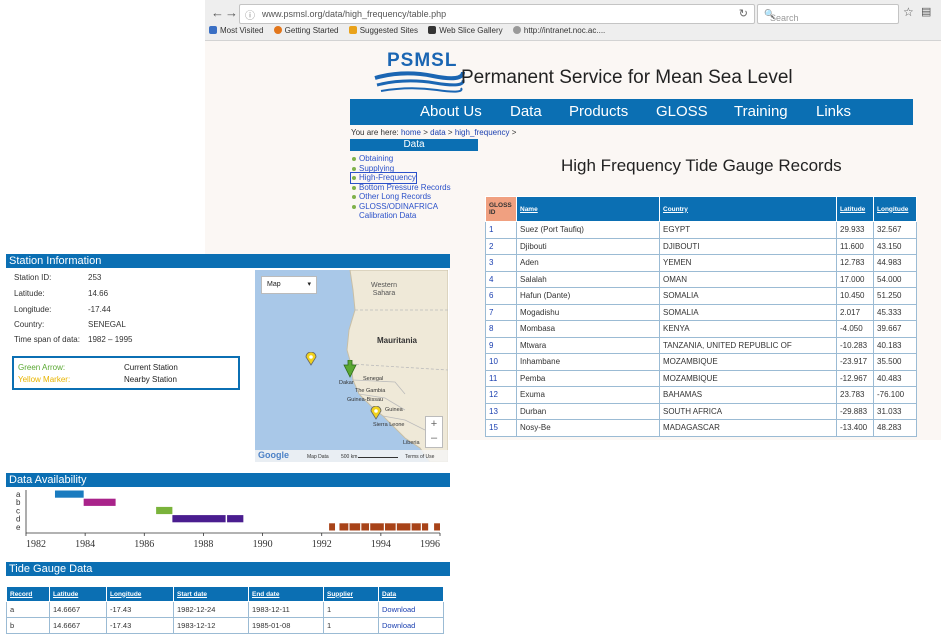 The width and height of the screenshot is (941, 634). What do you see at coordinates (701, 246) in the screenshot?
I see `table-row: 2 Djibouti DJIBOUTI 11.600 43.150` at bounding box center [701, 246].